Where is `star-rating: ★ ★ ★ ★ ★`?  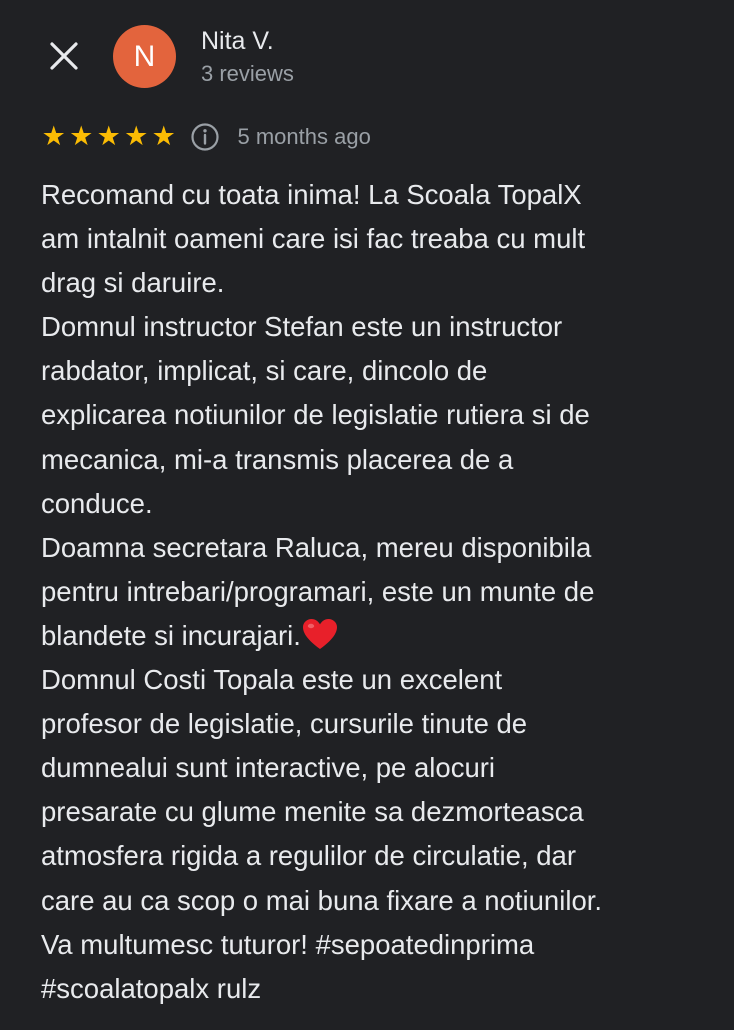
star-rating: ★ ★ ★ ★ ★ is located at coordinates (109, 137).